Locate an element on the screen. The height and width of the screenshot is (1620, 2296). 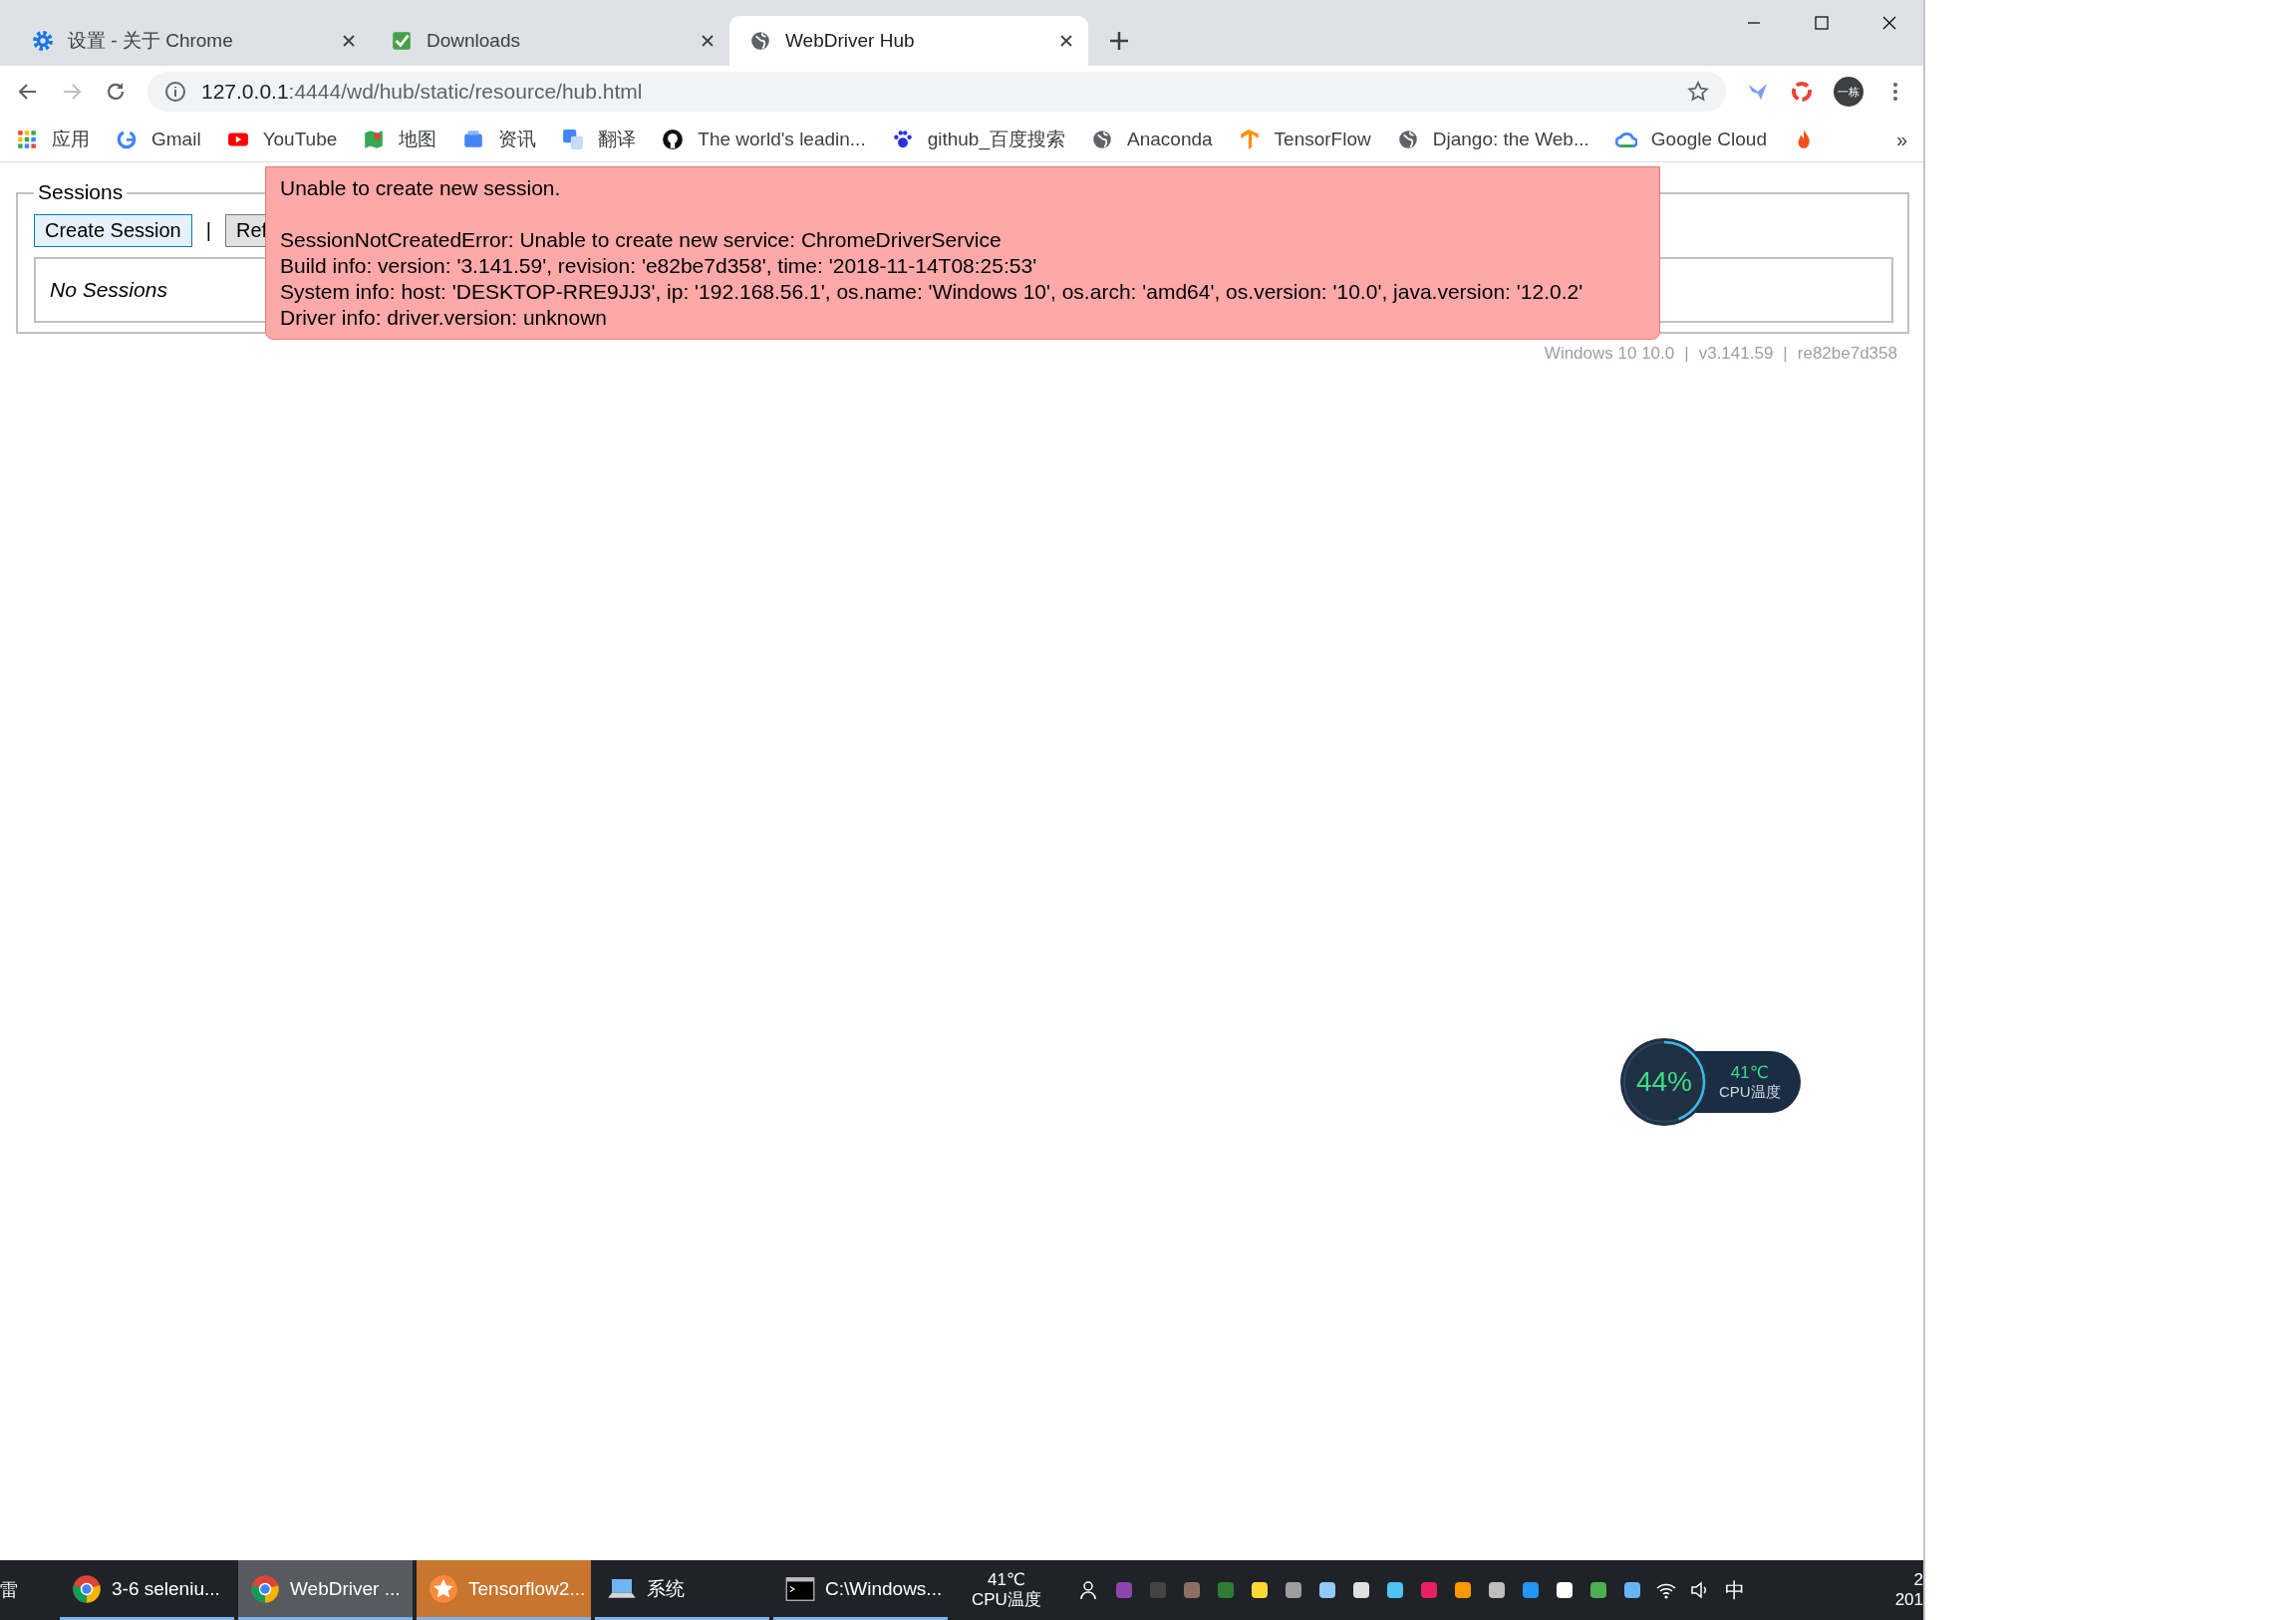
bookmark-item: YouTube is located at coordinates (282, 140).